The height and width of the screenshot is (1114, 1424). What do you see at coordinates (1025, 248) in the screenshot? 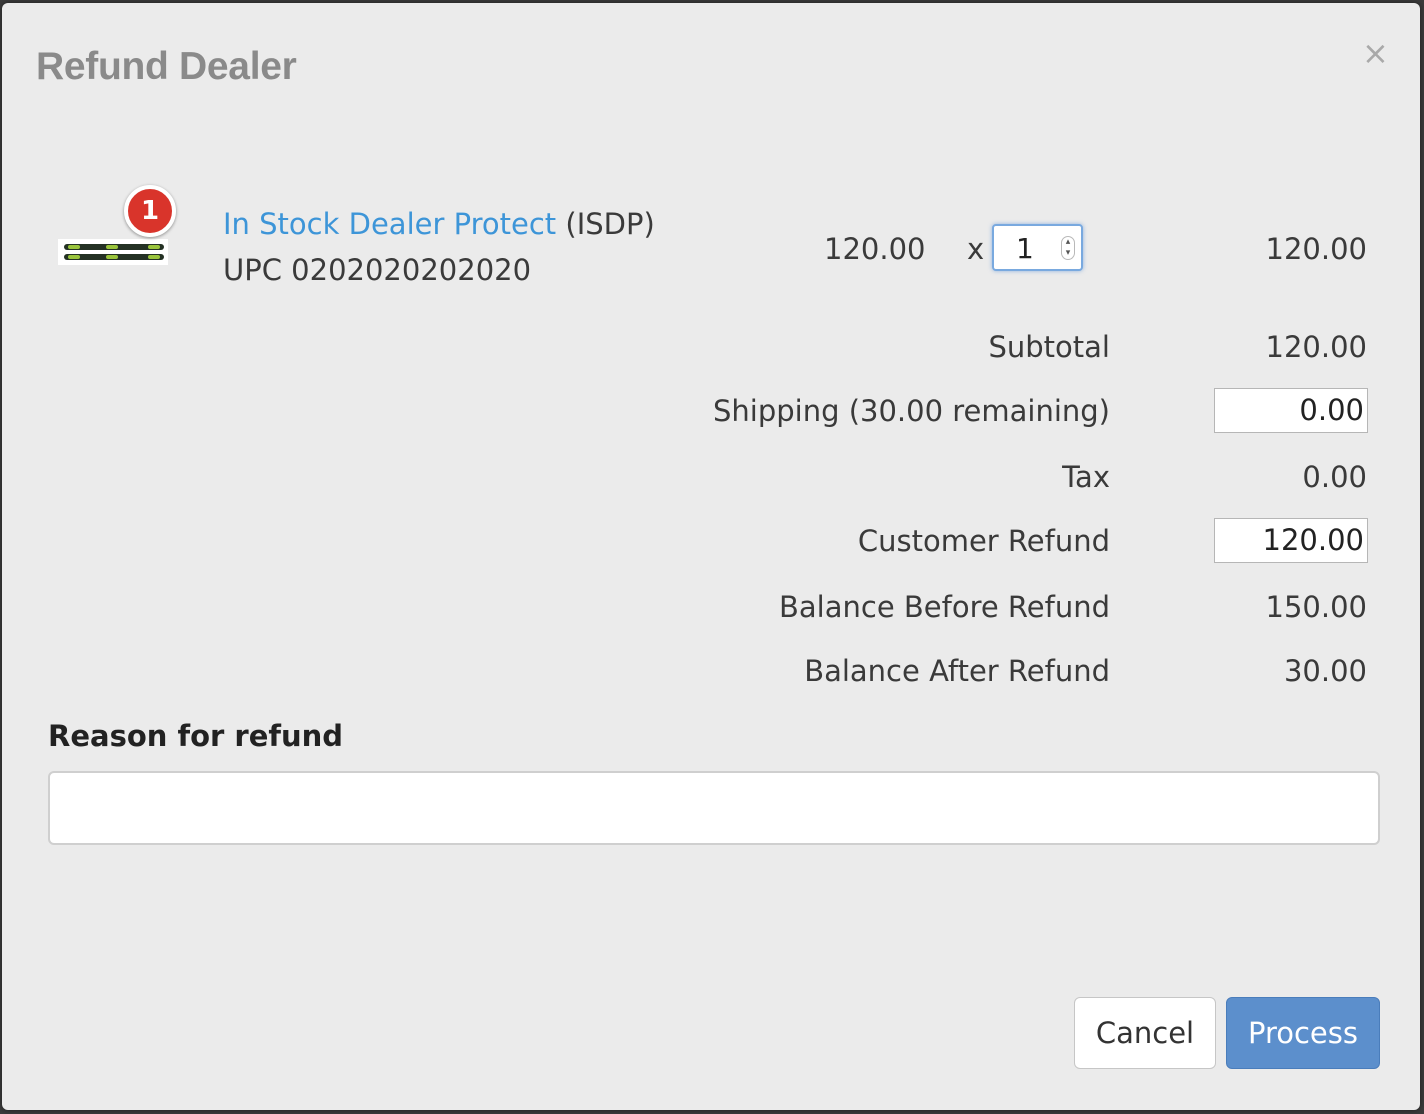
I see `quantity-value: 1` at bounding box center [1025, 248].